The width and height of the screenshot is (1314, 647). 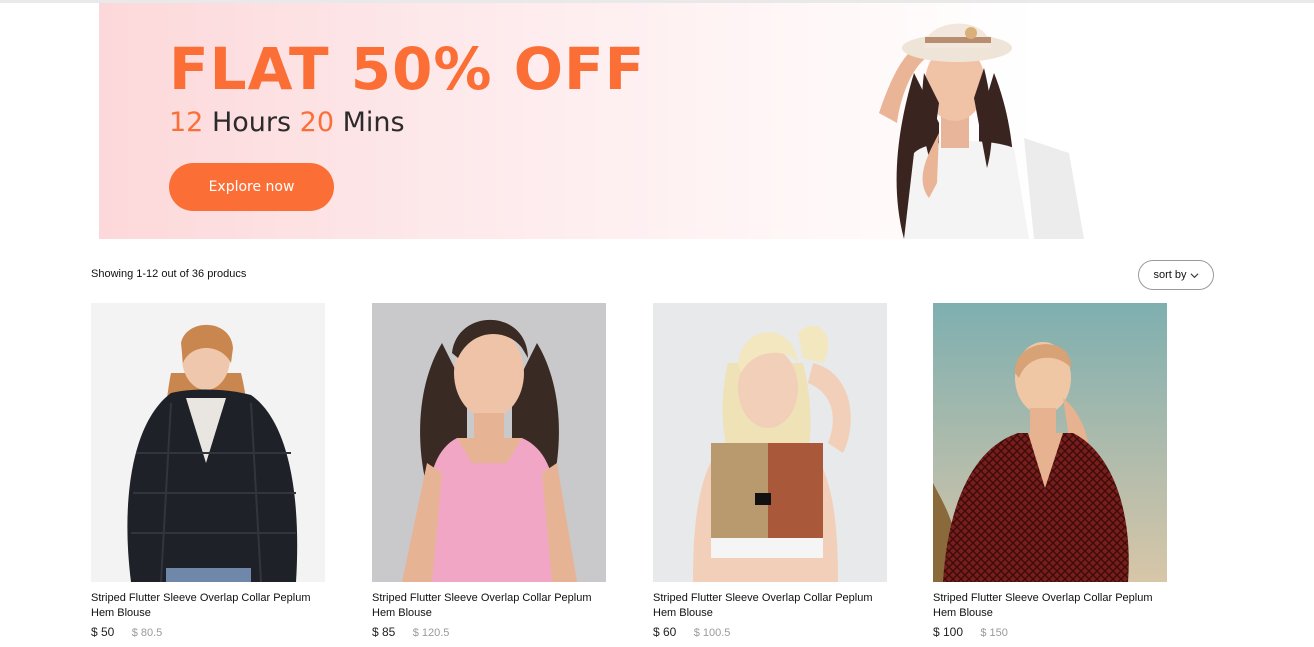 What do you see at coordinates (251, 187) in the screenshot?
I see `explore-now-button: Explore now` at bounding box center [251, 187].